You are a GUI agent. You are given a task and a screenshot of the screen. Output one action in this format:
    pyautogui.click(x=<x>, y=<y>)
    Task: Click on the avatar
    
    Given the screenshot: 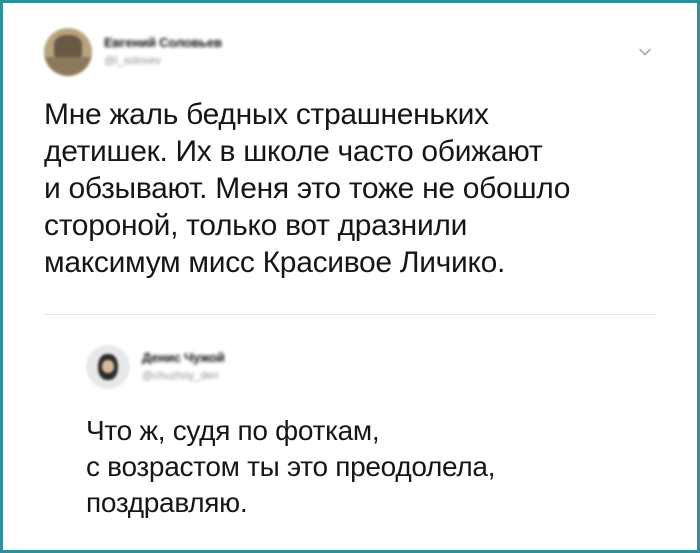 What is the action you would take?
    pyautogui.click(x=68, y=52)
    